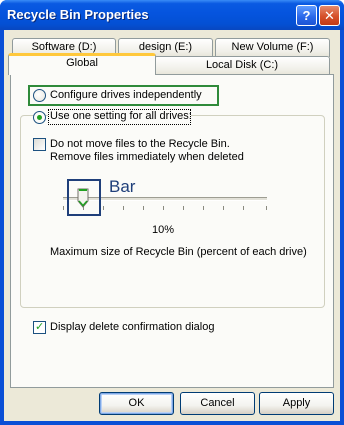  I want to click on ok-button-label: OK, so click(136, 403).